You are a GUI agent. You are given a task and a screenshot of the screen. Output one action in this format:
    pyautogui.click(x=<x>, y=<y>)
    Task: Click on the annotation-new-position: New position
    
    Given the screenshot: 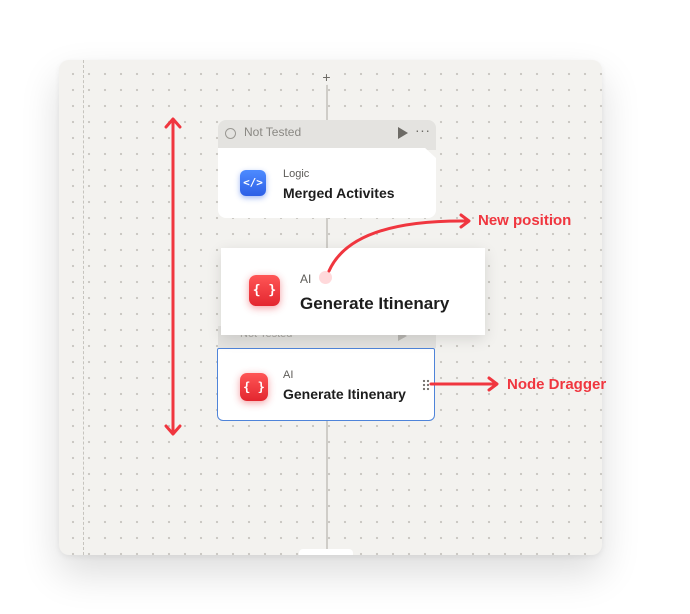 What is the action you would take?
    pyautogui.click(x=525, y=220)
    